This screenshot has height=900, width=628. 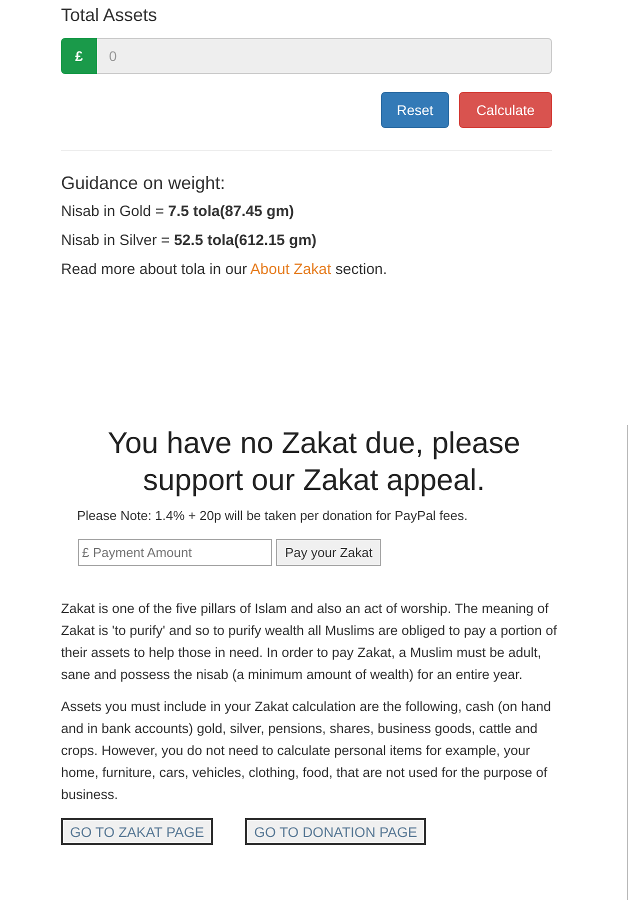 What do you see at coordinates (224, 270) in the screenshot?
I see `read-more-text: Read more about tola in our About Zakat section.` at bounding box center [224, 270].